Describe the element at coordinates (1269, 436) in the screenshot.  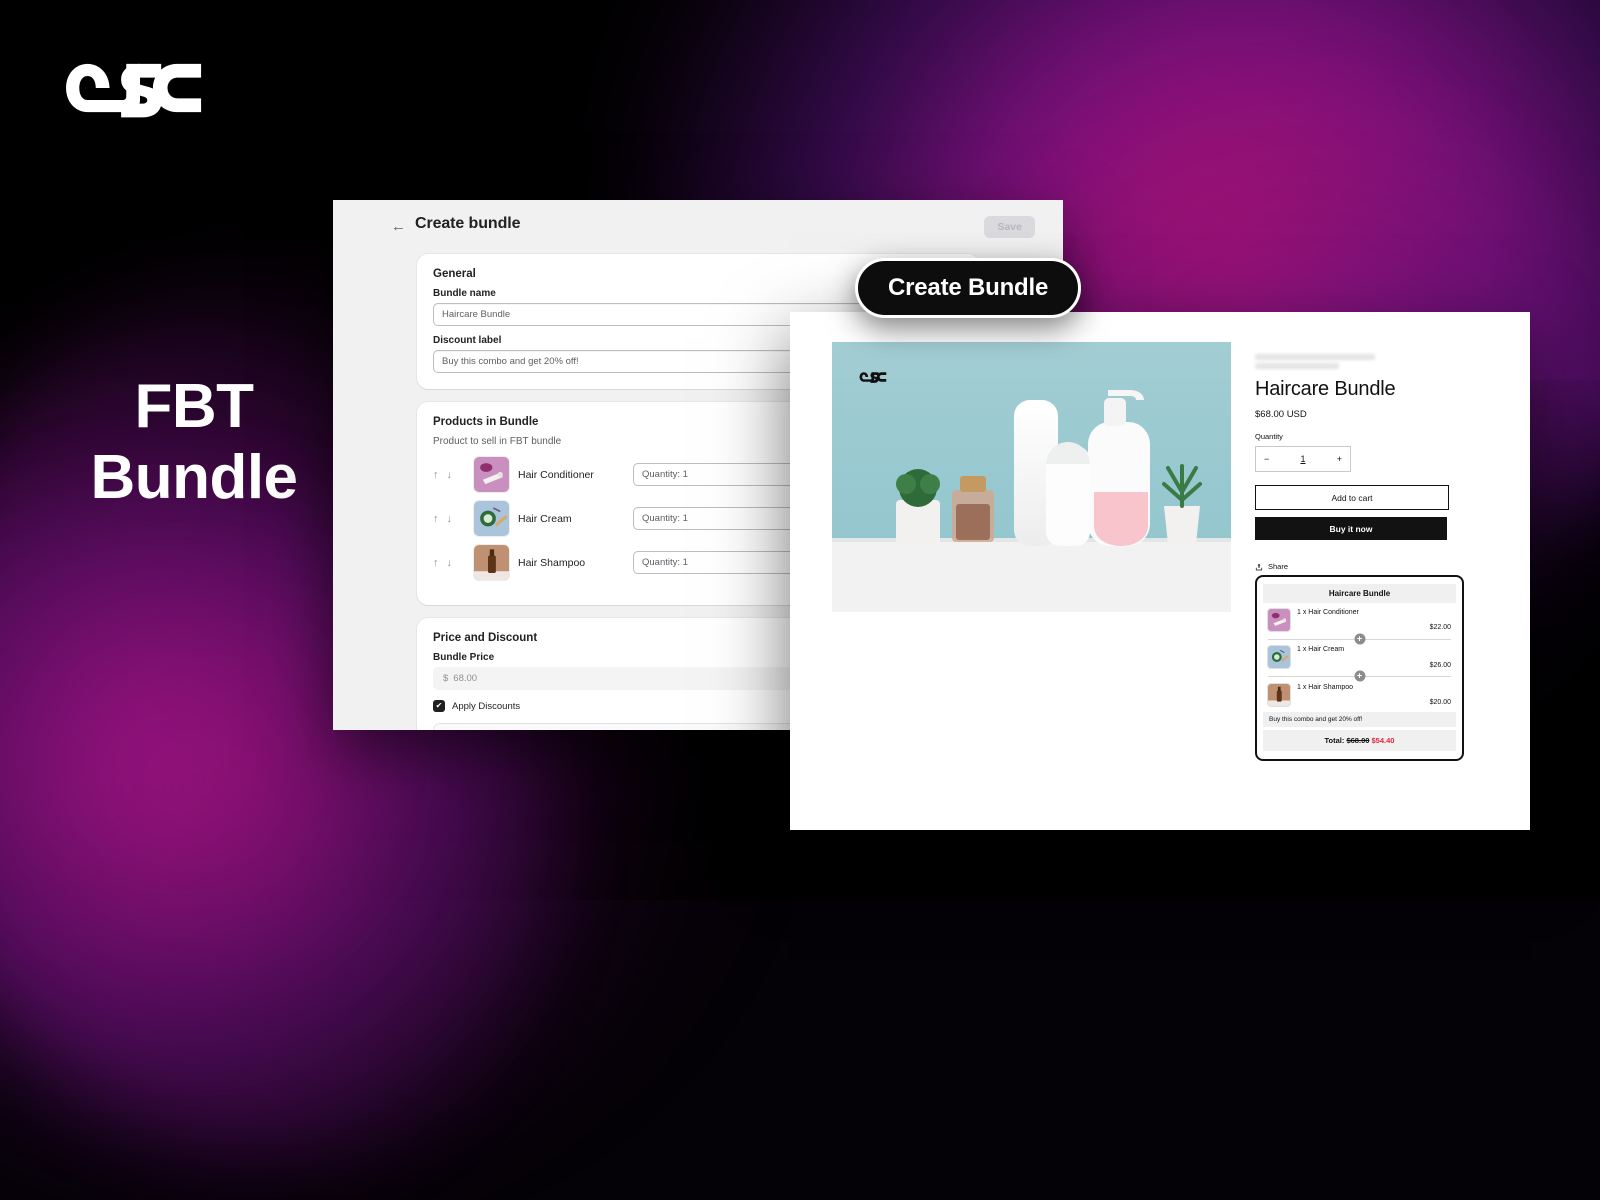
I see `quantity-label: Quantity` at that location.